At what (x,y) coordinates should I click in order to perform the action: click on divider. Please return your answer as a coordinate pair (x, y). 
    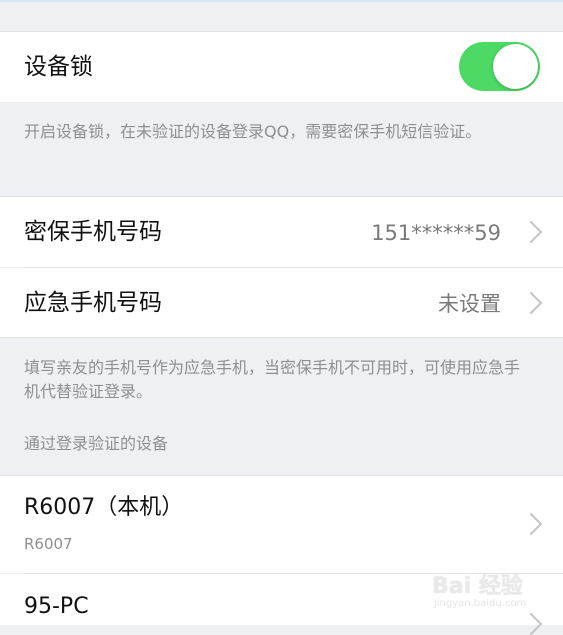
    Looking at the image, I should click on (281, 337).